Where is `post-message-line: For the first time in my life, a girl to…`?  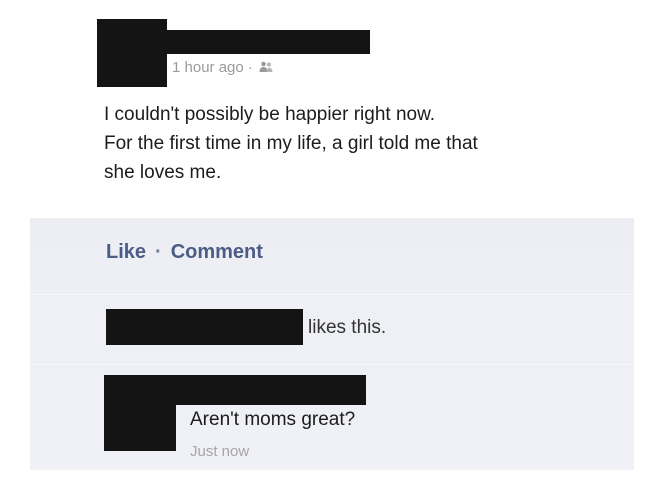
post-message-line: For the first time in my life, a girl to… is located at coordinates (291, 143).